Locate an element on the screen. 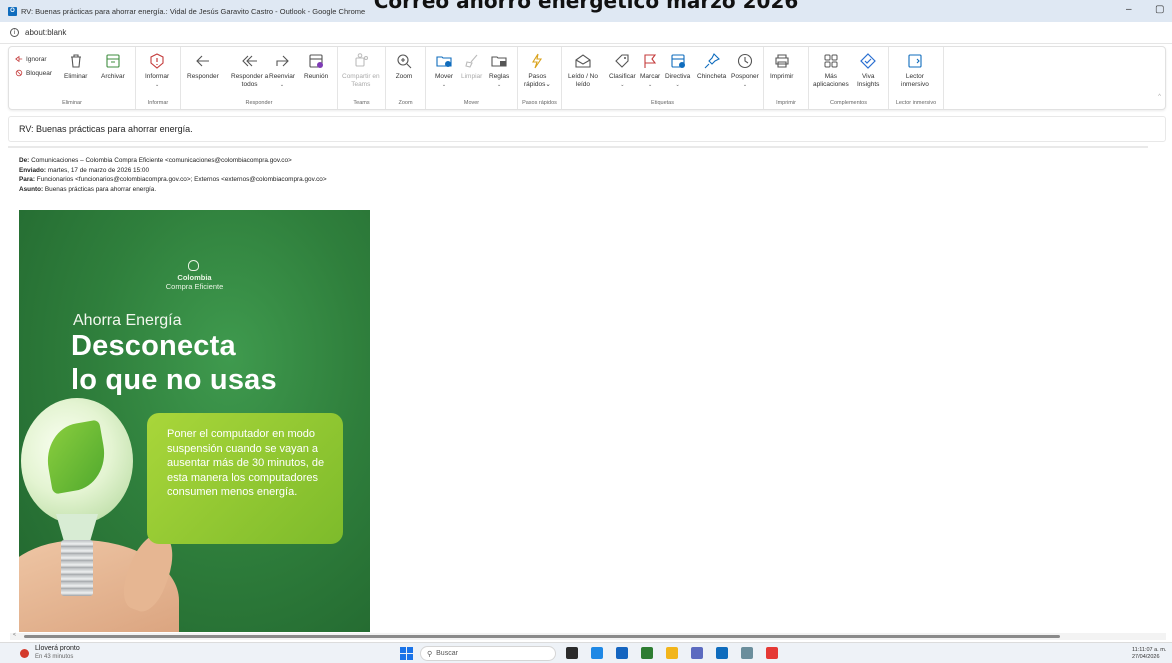  weather-line2: En 43 minutos is located at coordinates (54, 657).